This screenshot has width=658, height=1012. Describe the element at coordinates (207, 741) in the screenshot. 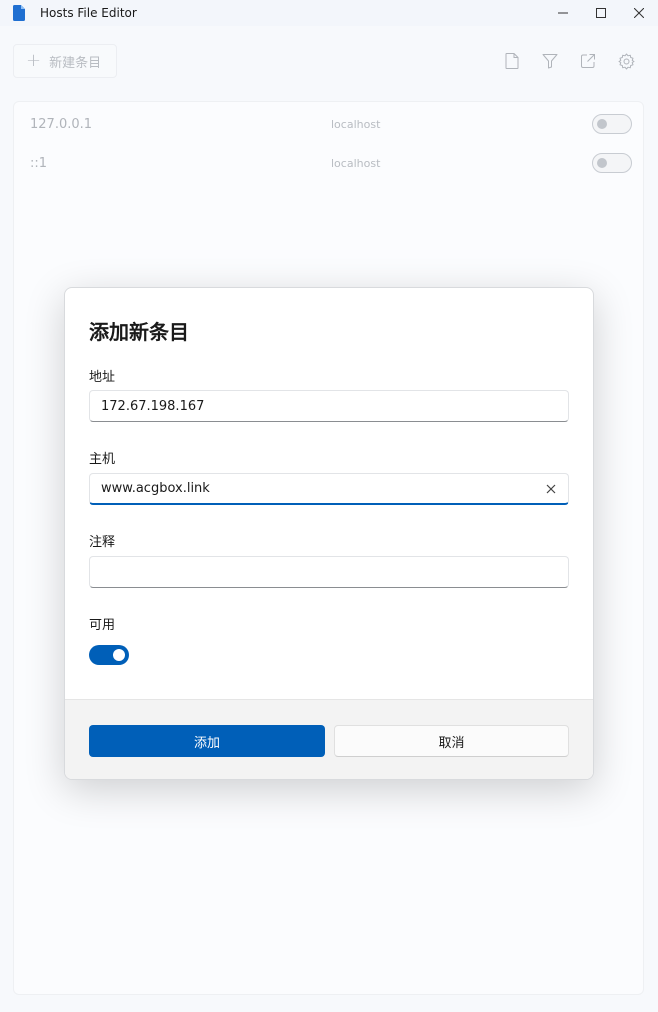

I see `add-button: 添加` at that location.